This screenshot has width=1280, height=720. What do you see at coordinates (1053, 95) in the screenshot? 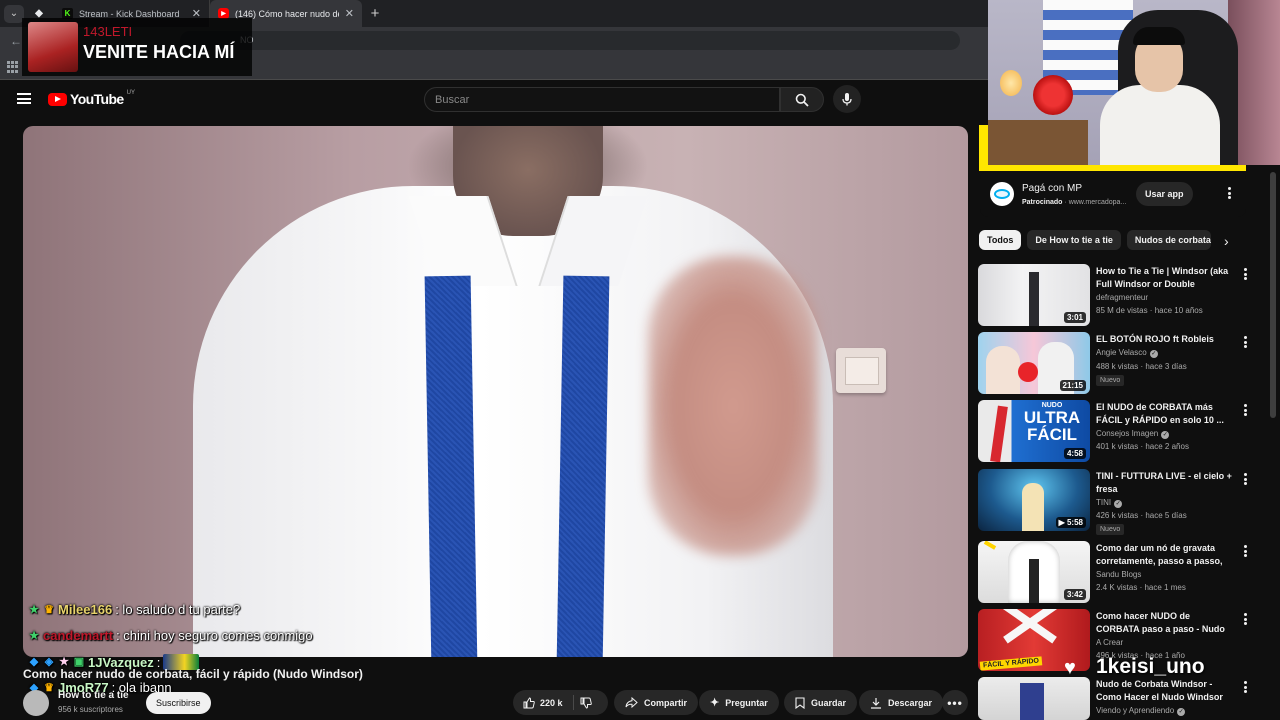
I see `webcam-plush-toy` at bounding box center [1053, 95].